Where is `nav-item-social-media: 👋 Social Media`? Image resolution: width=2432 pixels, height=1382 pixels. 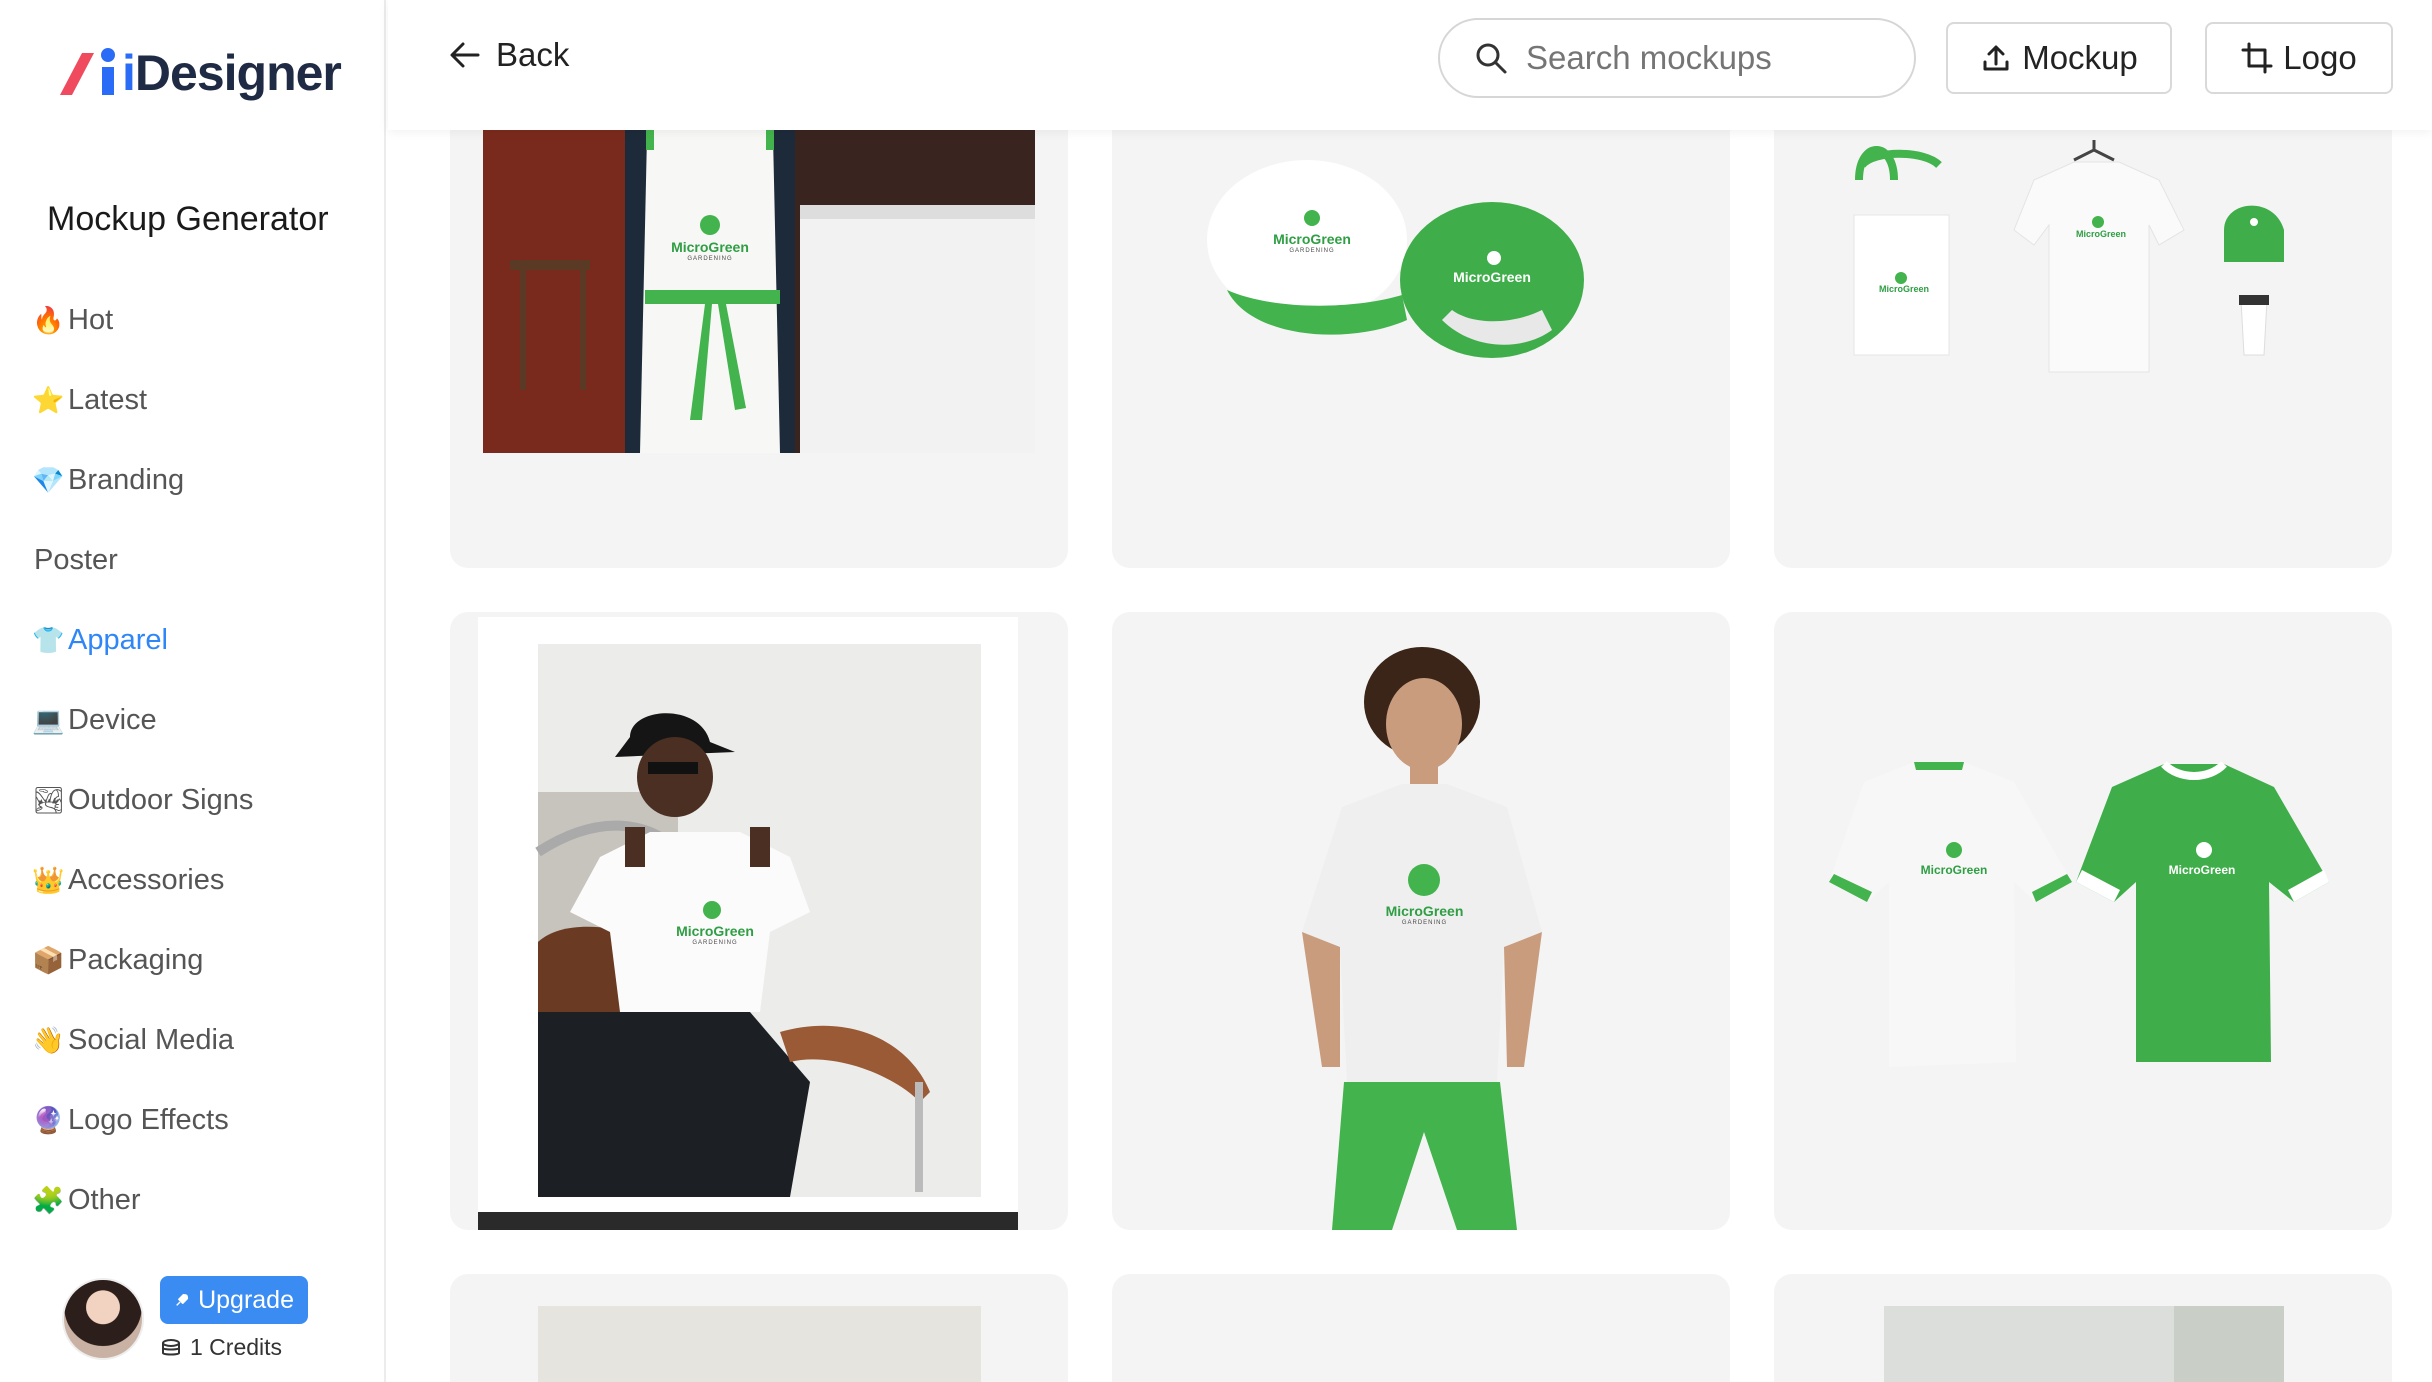 nav-item-social-media: 👋 Social Media is located at coordinates (197, 1040).